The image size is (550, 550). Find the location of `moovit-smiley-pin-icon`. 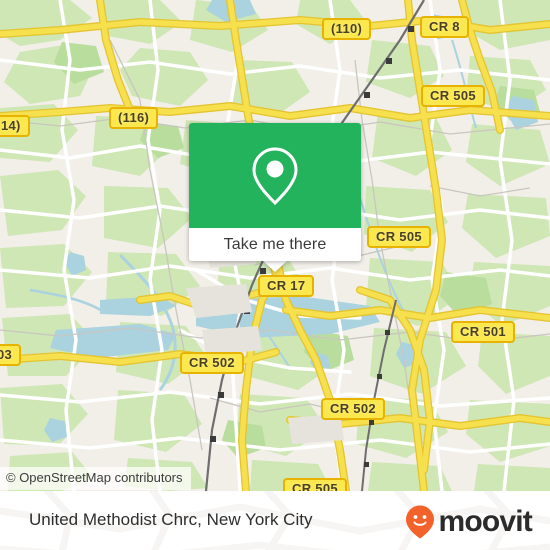

moovit-smiley-pin-icon is located at coordinates (420, 522).